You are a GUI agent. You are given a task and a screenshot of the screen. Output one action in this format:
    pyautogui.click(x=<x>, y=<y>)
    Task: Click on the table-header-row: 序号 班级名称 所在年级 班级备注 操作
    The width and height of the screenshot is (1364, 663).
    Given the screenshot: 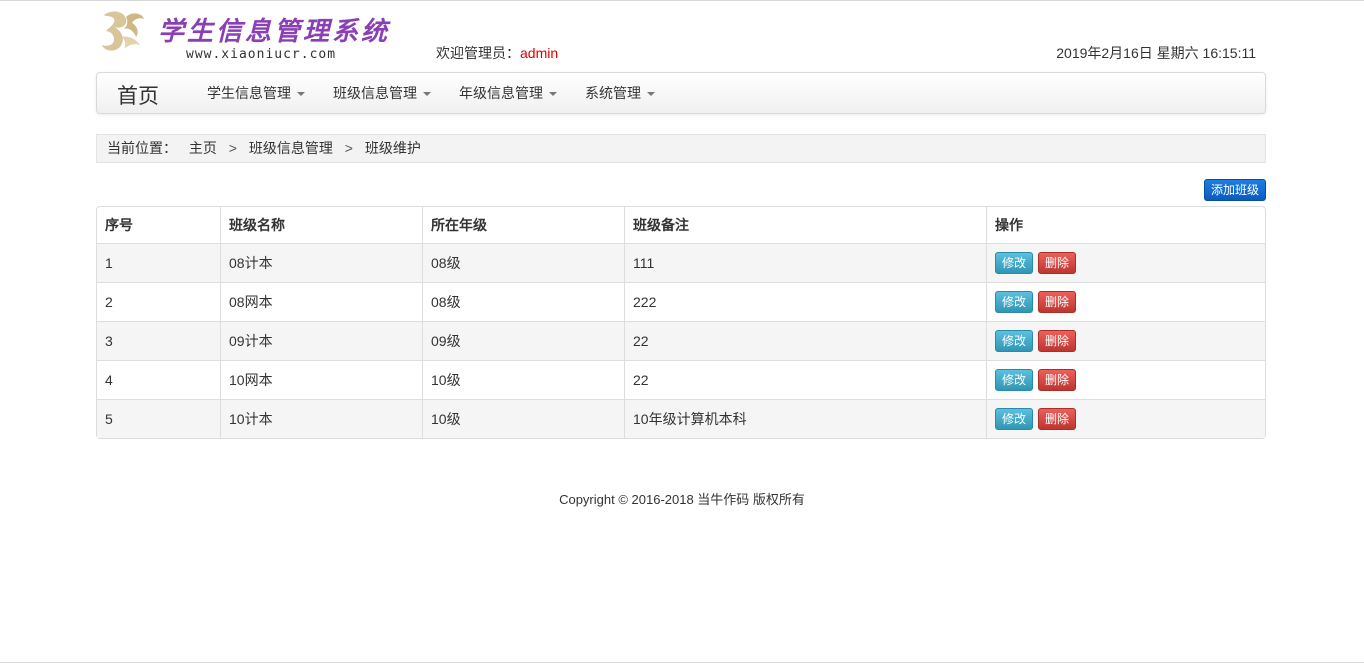 What is the action you would take?
    pyautogui.click(x=681, y=225)
    